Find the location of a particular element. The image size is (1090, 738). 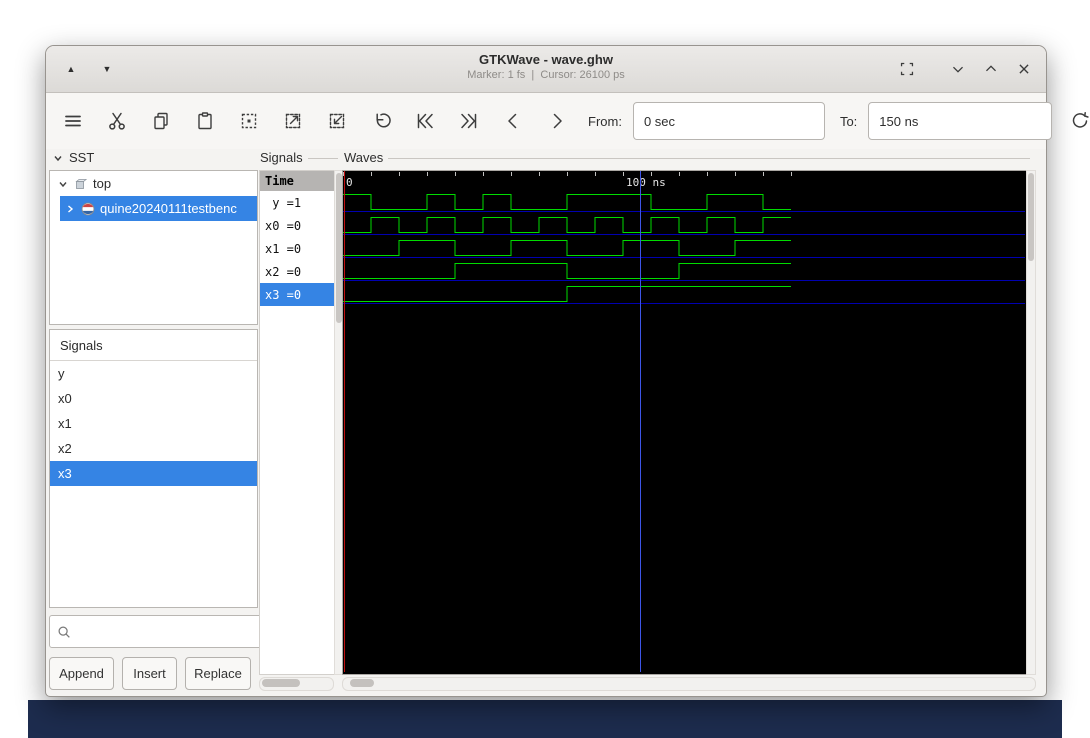

zoom-out-button is located at coordinates (336, 121).